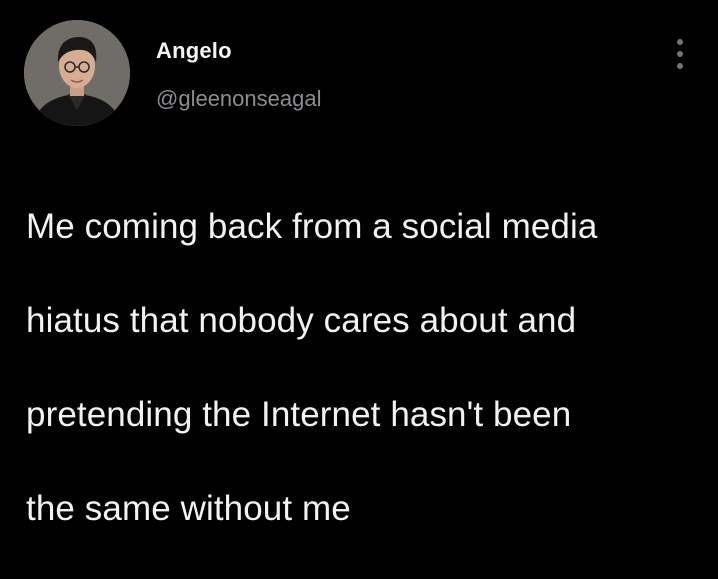 This screenshot has height=579, width=718. What do you see at coordinates (312, 226) in the screenshot?
I see `tweet-text-line: Me coming back from a social media` at bounding box center [312, 226].